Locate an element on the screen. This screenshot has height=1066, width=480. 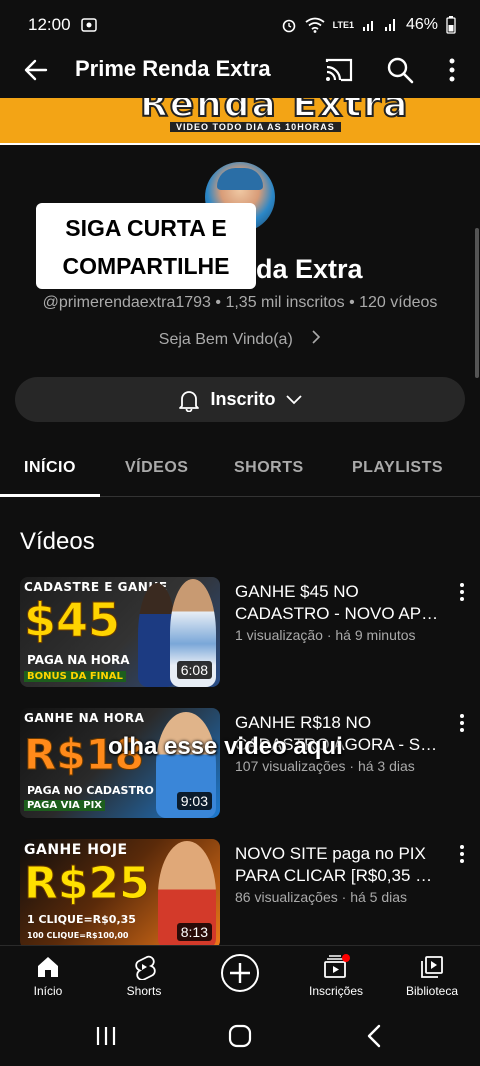
nav-shorts: Shorts is located at coordinates (144, 976).